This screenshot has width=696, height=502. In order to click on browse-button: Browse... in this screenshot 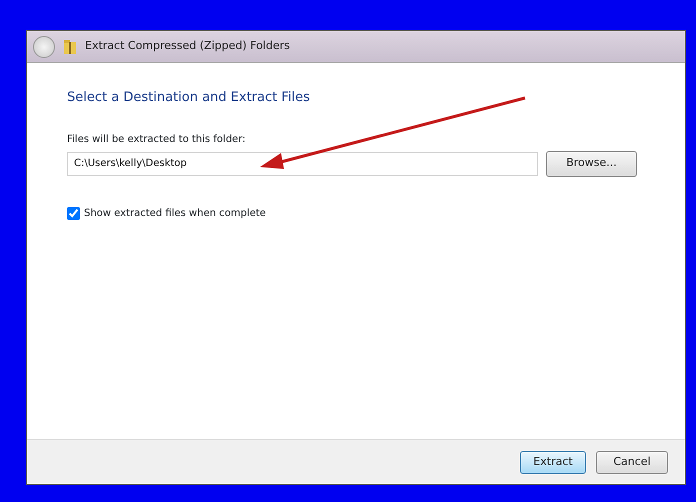, I will do `click(591, 163)`.